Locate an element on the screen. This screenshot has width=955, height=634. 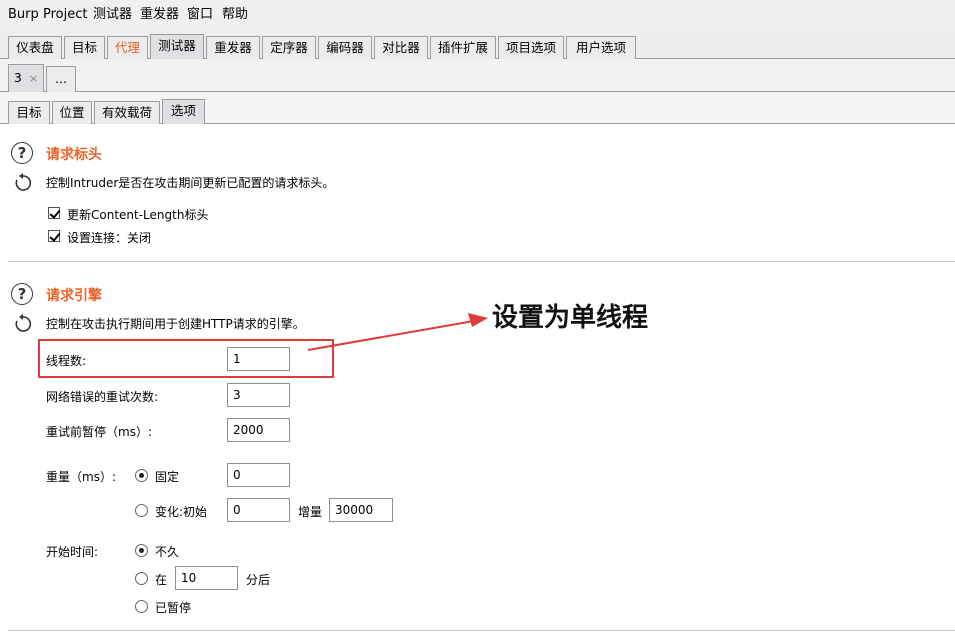
start-in-label: 在 is located at coordinates (161, 580).